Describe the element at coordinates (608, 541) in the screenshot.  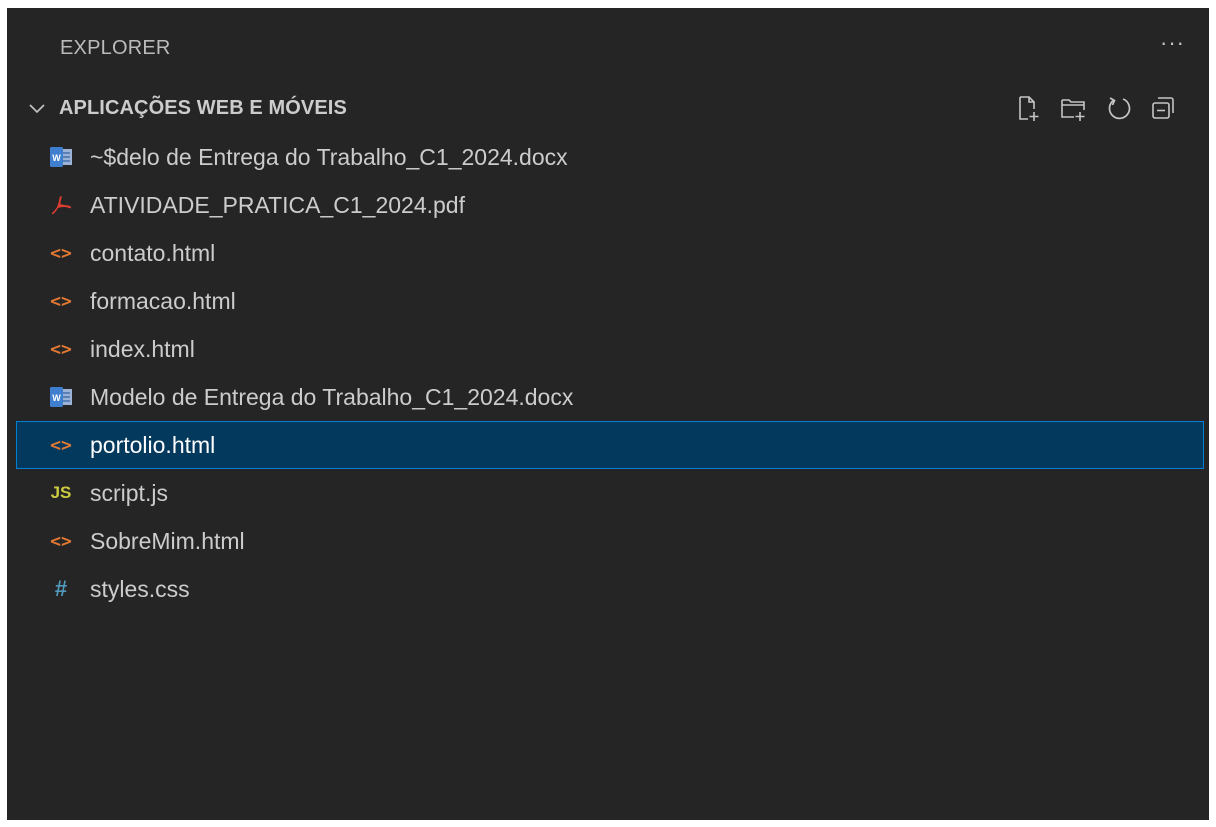
I see `file-item: <> SobreMim.html` at that location.